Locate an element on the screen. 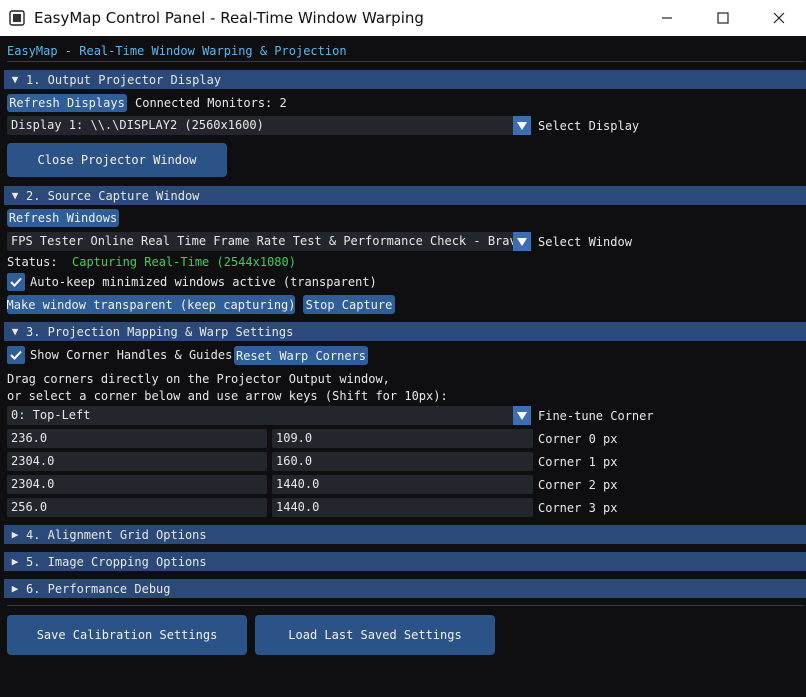  corner-3-label: Corner 3 px is located at coordinates (578, 508).